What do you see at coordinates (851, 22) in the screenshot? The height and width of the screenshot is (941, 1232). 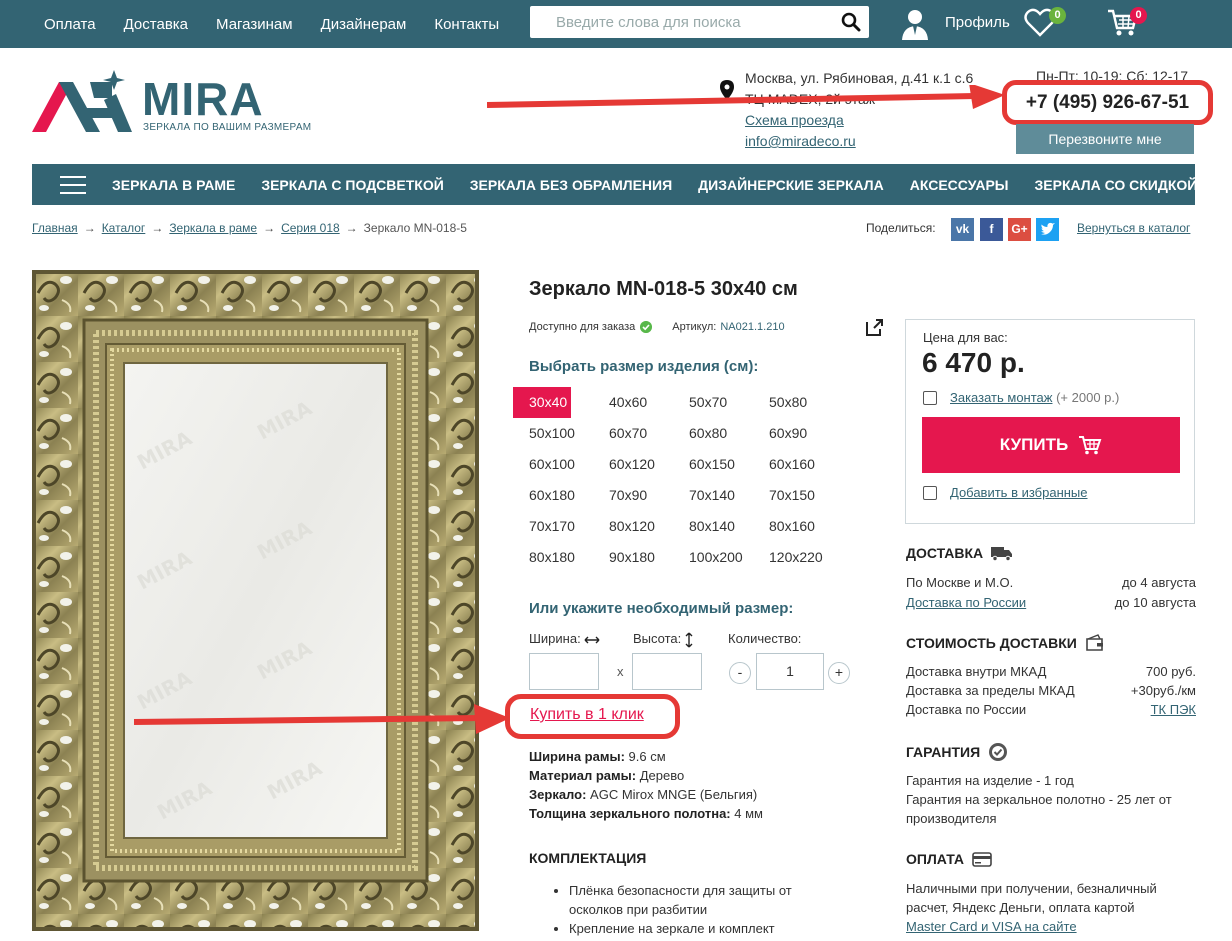 I see `search-icon` at bounding box center [851, 22].